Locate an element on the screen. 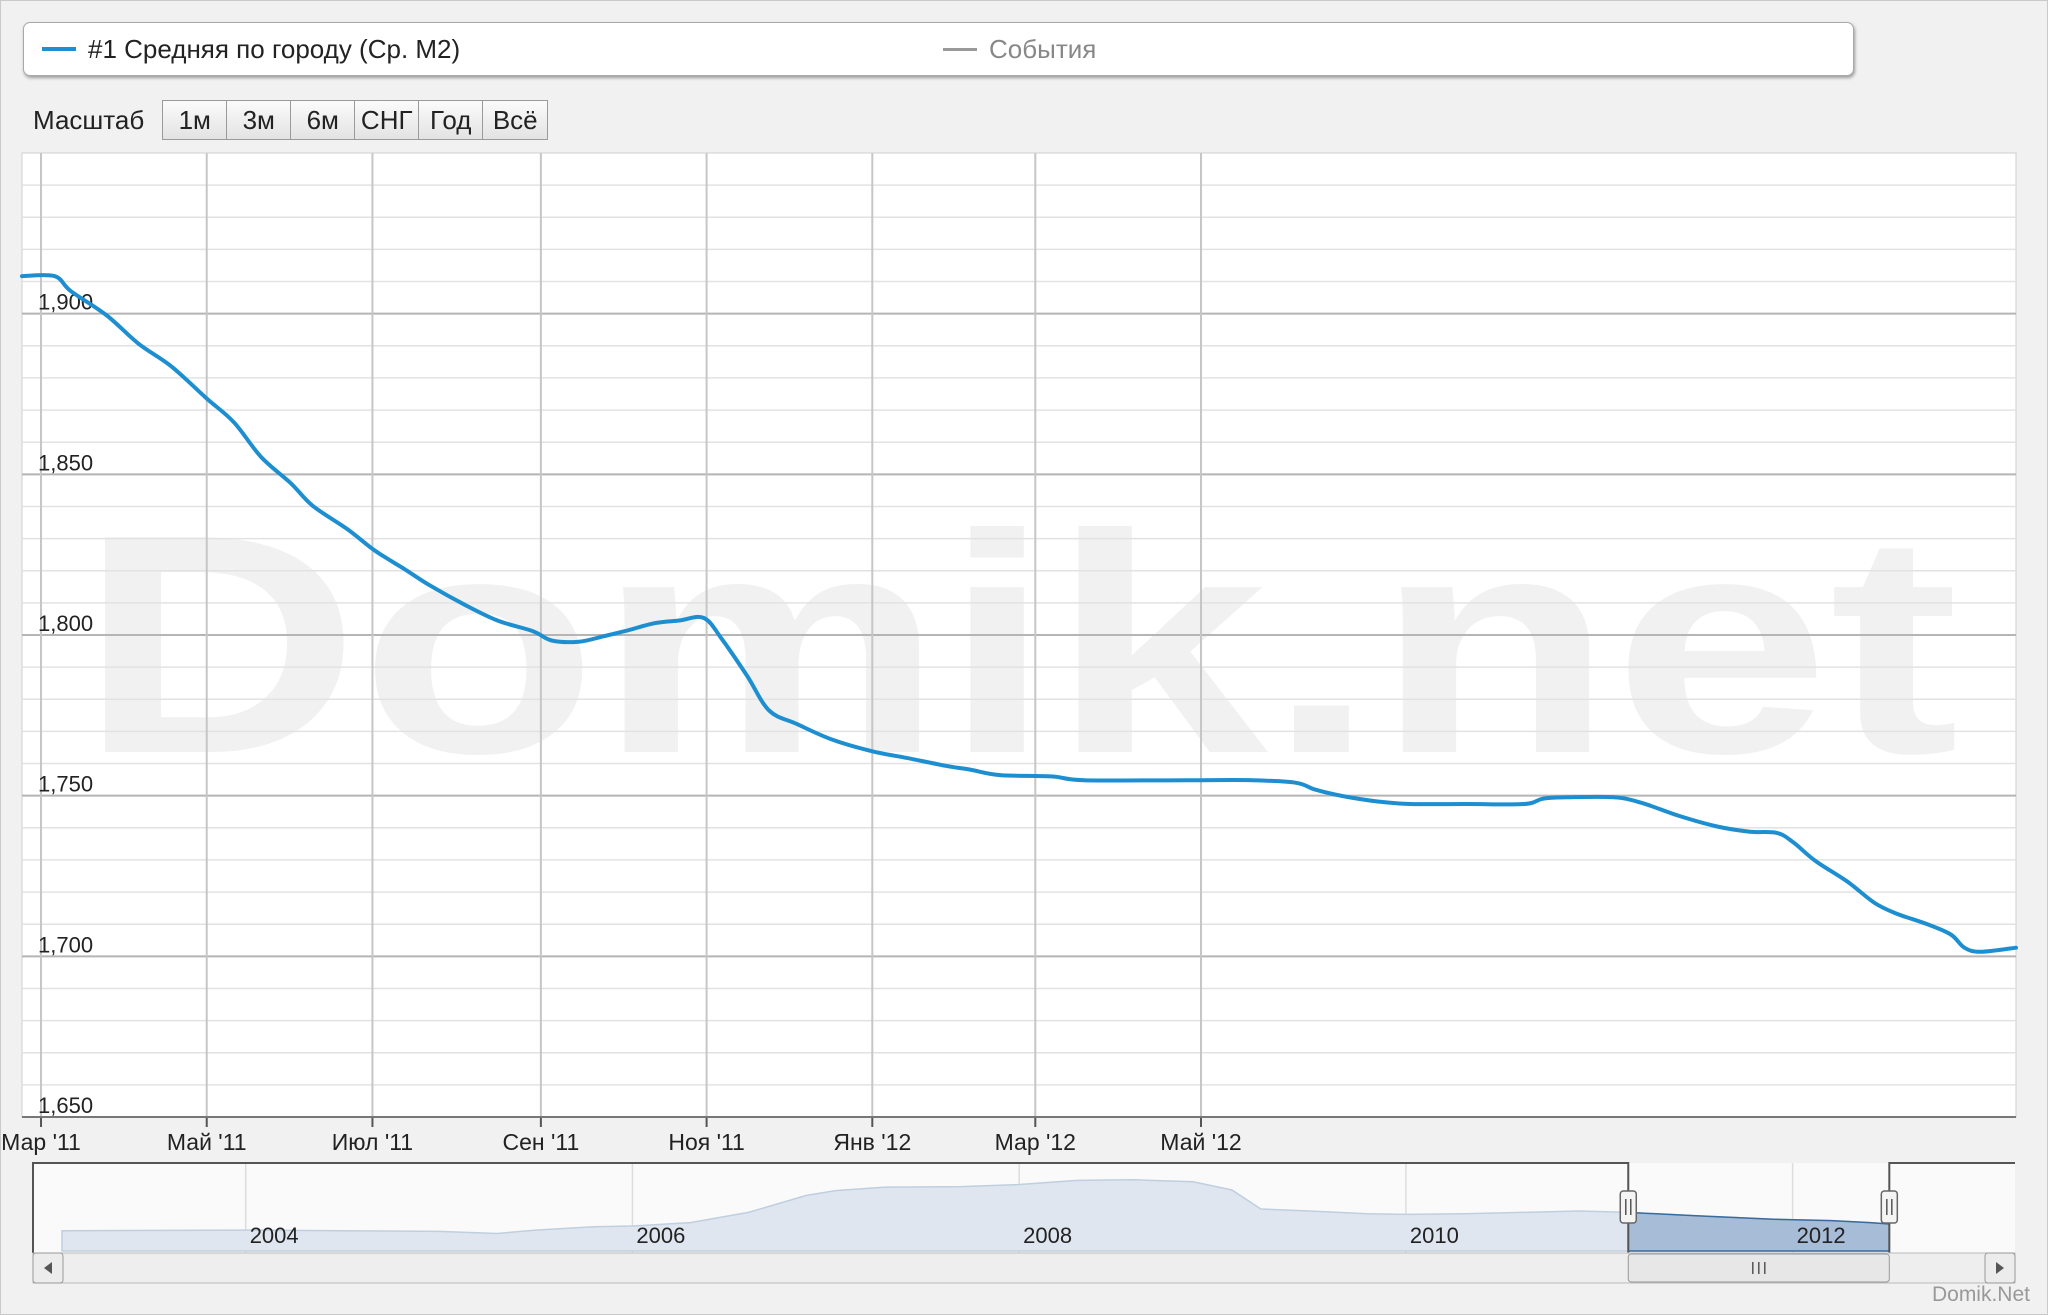 Image resolution: width=2048 pixels, height=1315 pixels. zoom-selector: Масштаб 1м 3м 6м СНГ Год Всё is located at coordinates (291, 120).